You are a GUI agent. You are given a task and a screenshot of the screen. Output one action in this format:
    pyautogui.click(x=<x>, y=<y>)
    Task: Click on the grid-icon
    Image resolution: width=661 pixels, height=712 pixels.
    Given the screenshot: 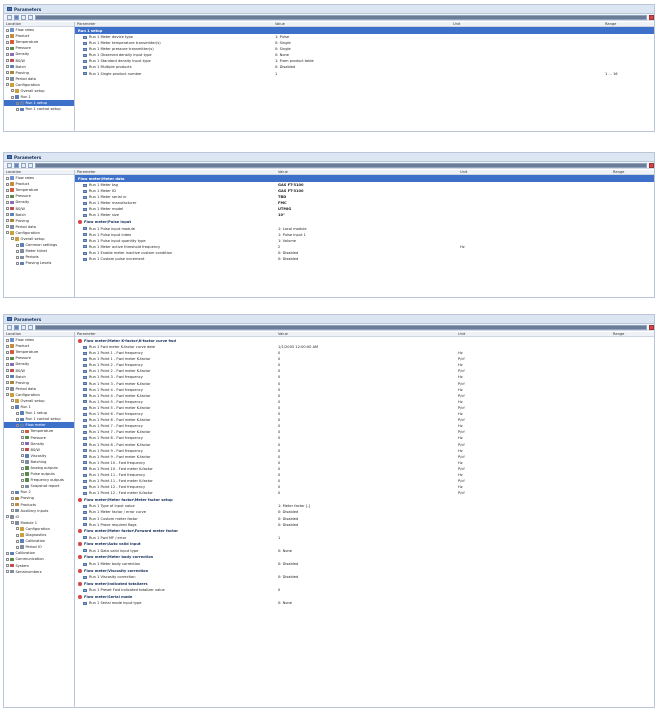 What is the action you would take?
    pyautogui.click(x=341, y=327)
    